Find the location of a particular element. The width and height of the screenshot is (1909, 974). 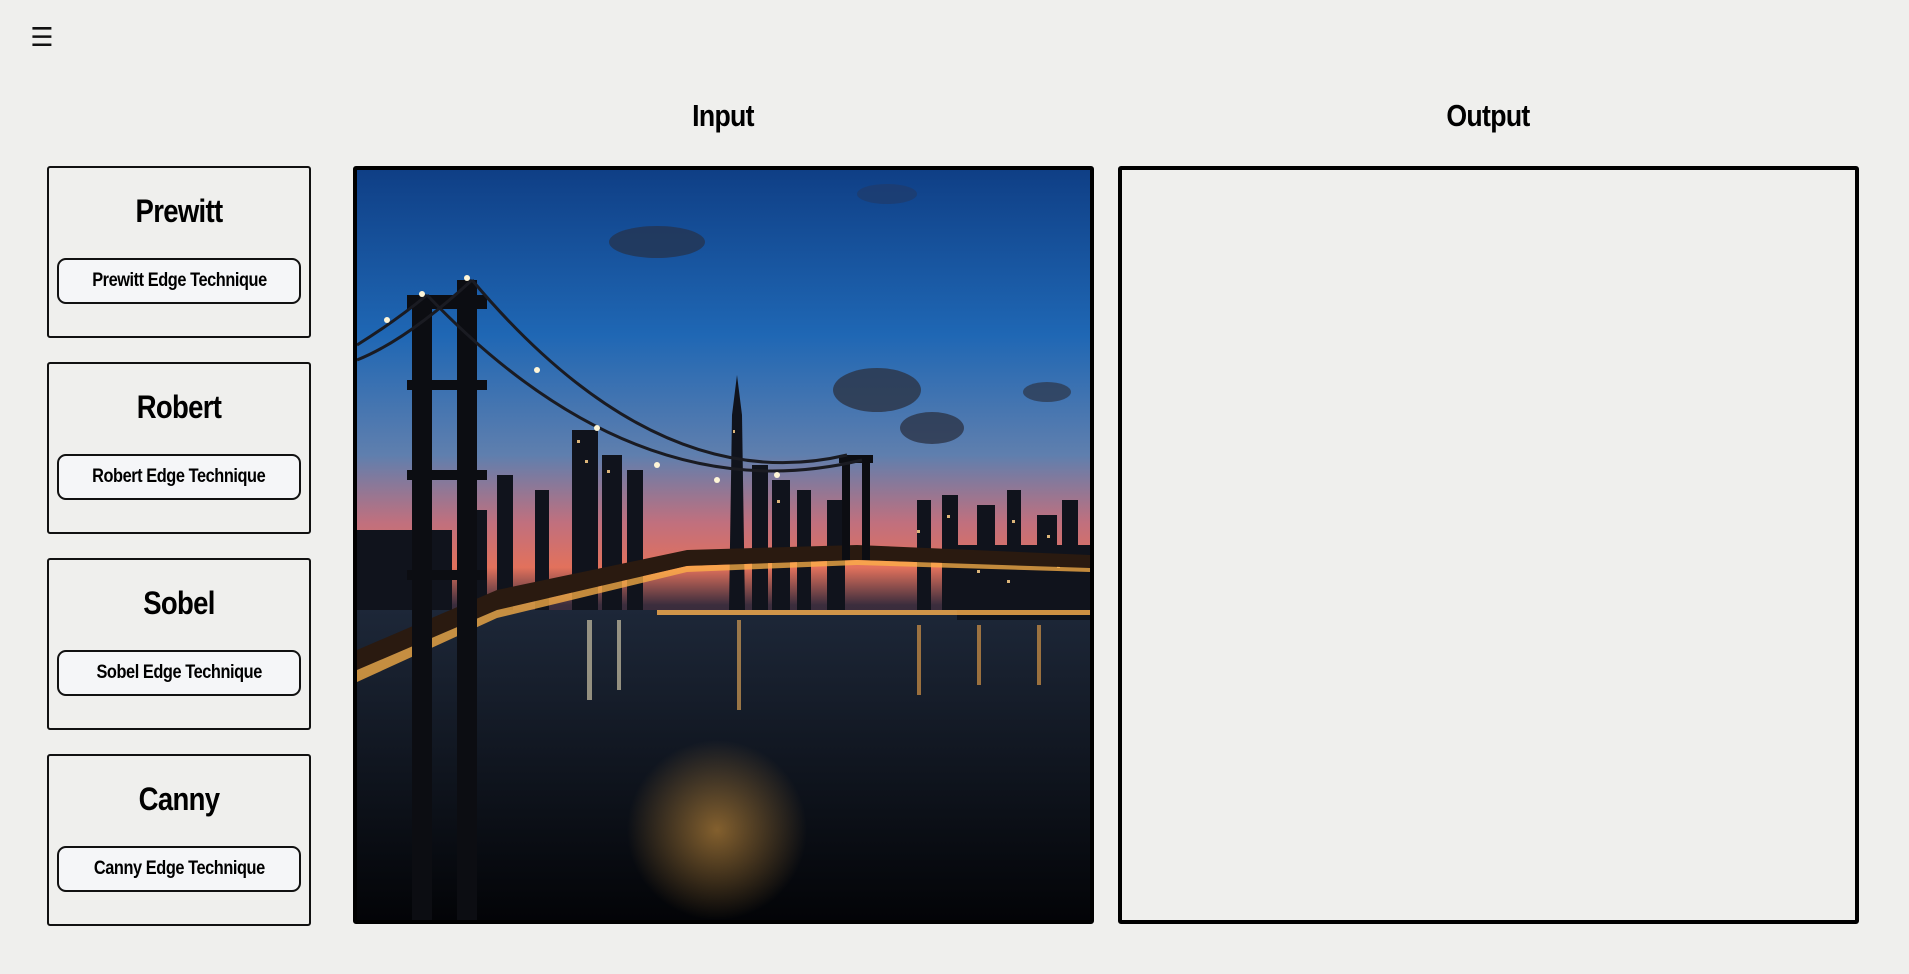

technique-card-robert: Robert Robert Edge Technique is located at coordinates (179, 448).